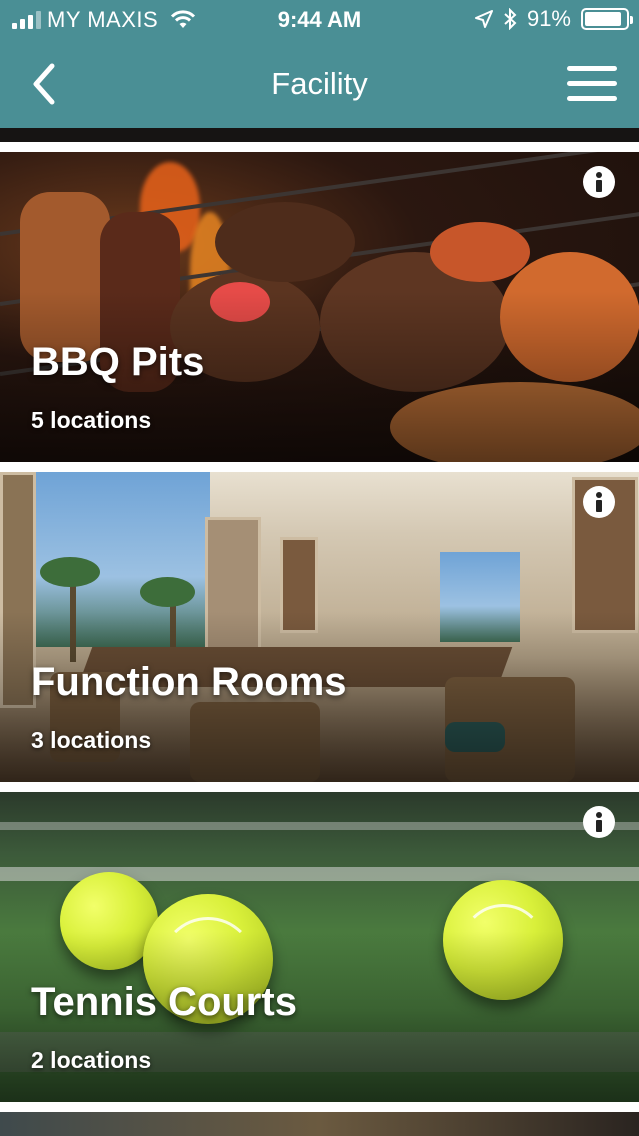 This screenshot has width=639, height=1136. I want to click on facility-name: BBQ Pits, so click(118, 362).